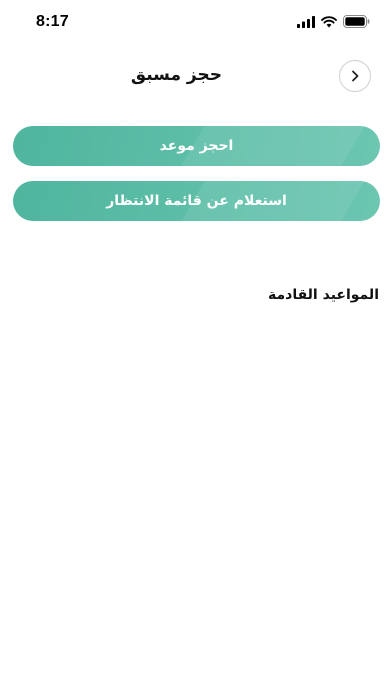 This screenshot has height=696, width=392. What do you see at coordinates (329, 21) in the screenshot?
I see `wifi-icon` at bounding box center [329, 21].